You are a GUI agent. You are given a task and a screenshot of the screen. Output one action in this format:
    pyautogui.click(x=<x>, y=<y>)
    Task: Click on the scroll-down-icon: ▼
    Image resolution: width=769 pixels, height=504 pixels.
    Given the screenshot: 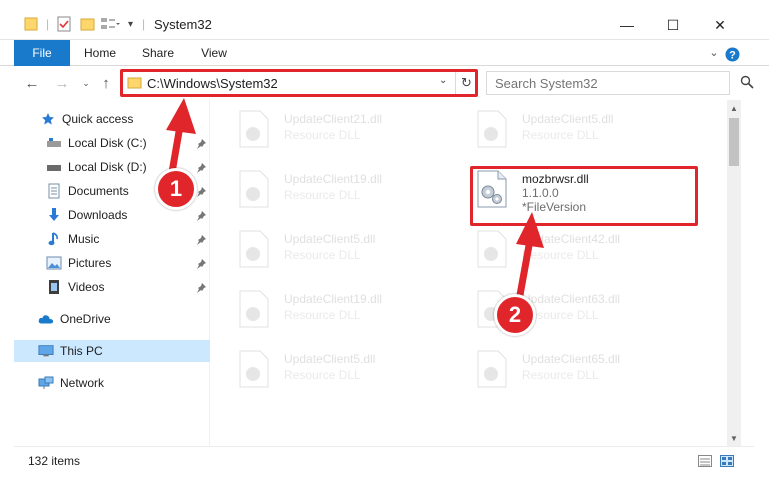 What is the action you would take?
    pyautogui.click(x=734, y=438)
    